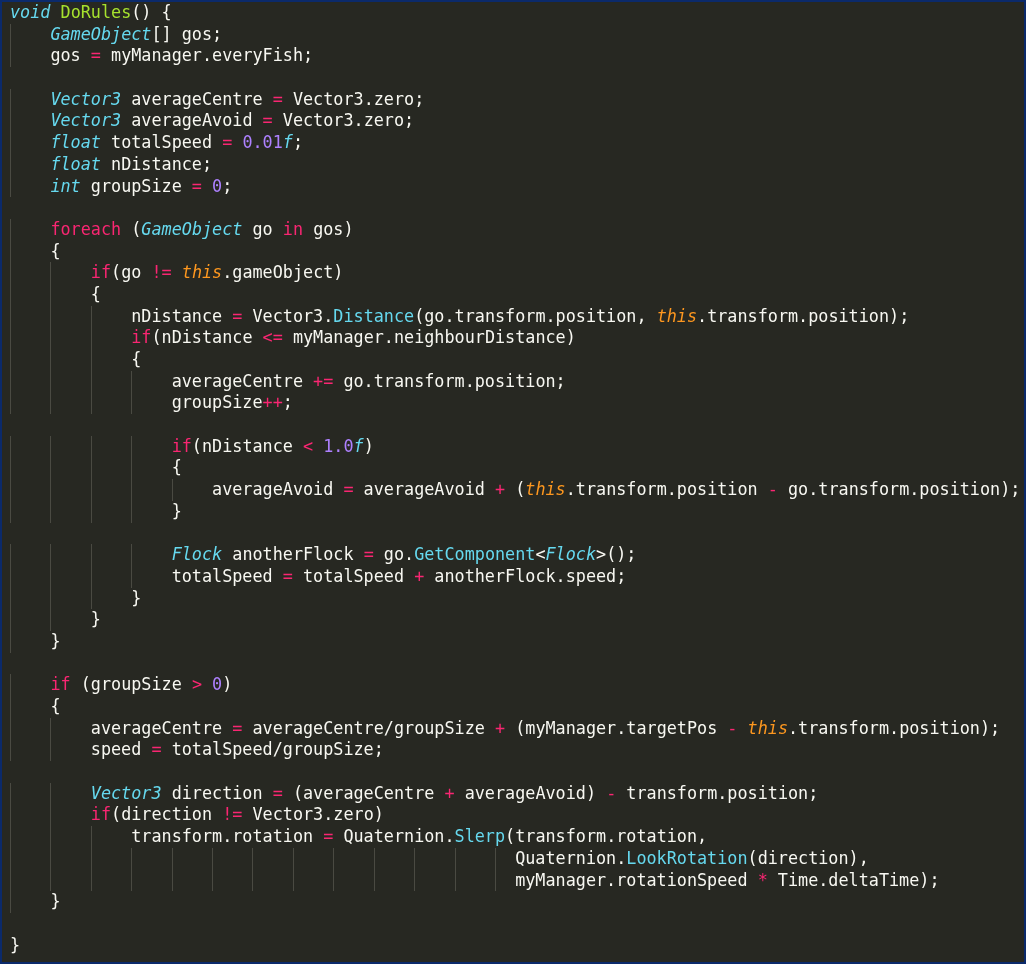  Describe the element at coordinates (272, 446) in the screenshot. I see `code-line: if(nDistance < 1.0f)` at that location.